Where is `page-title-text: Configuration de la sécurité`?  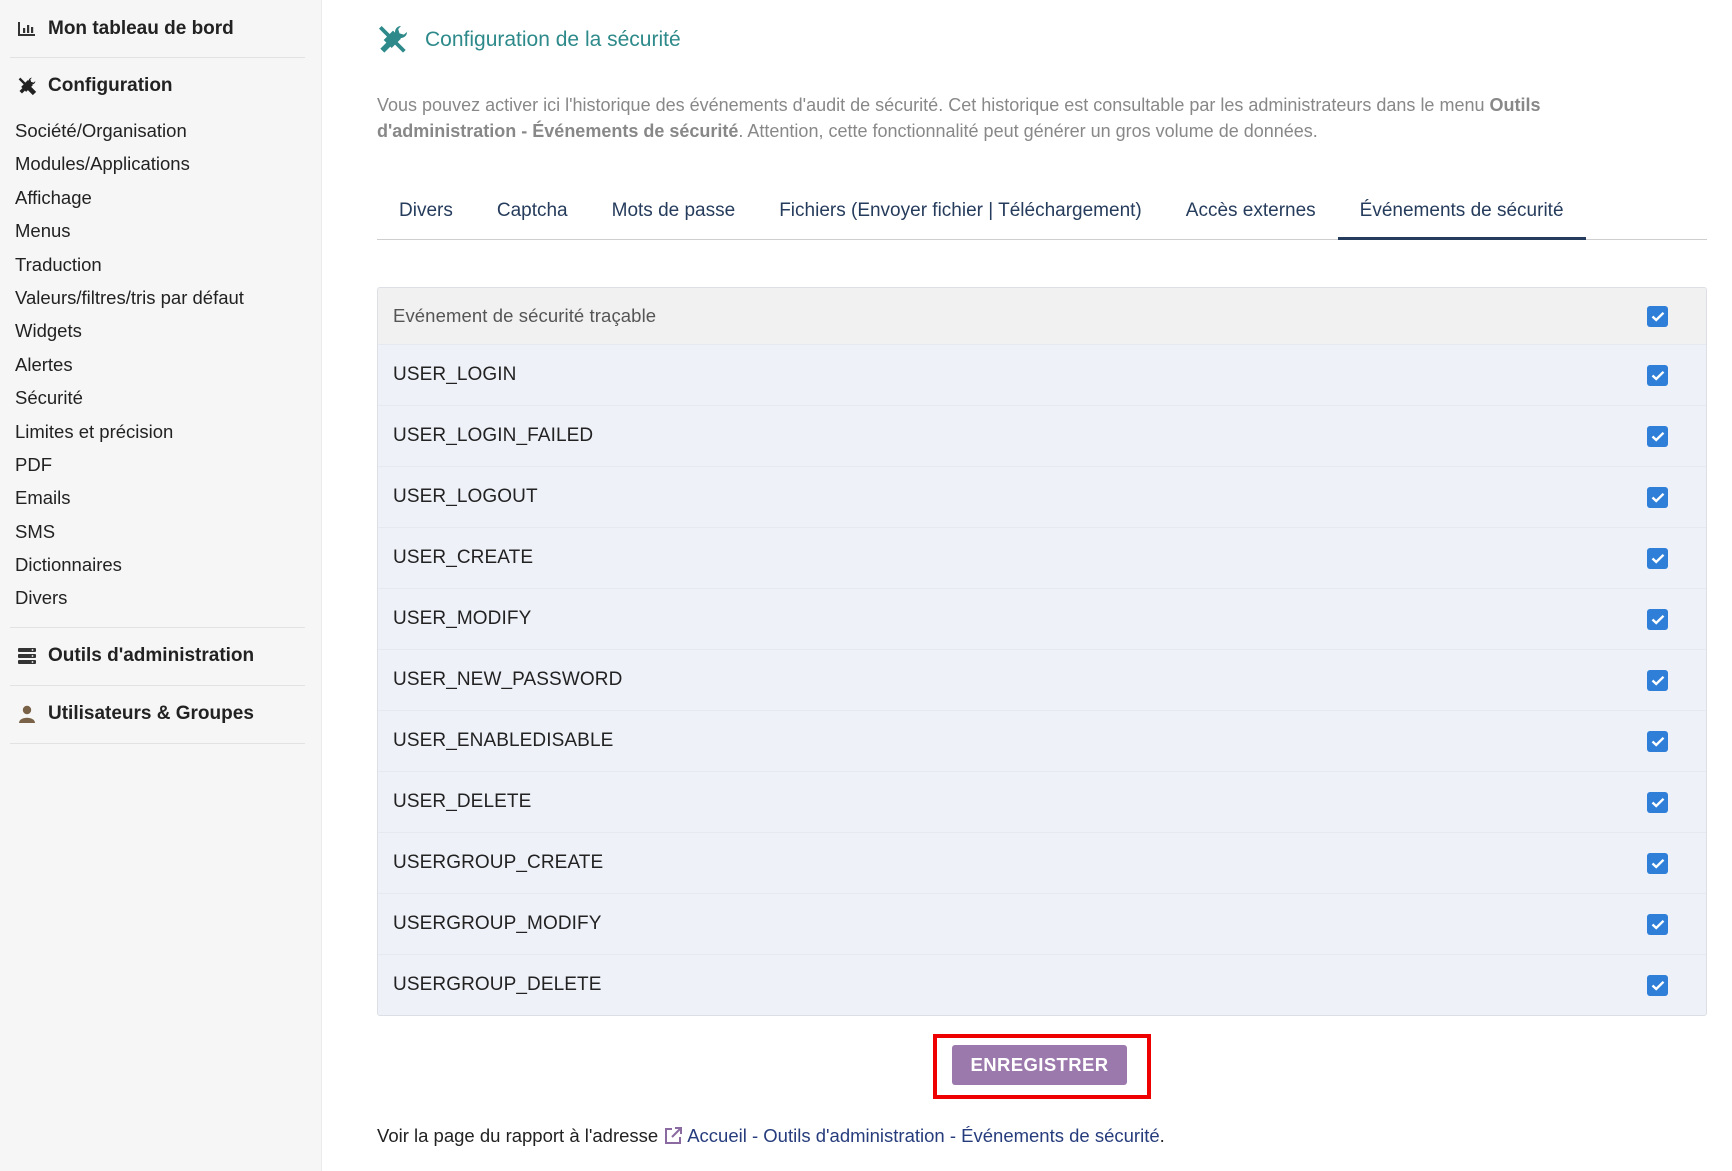 page-title-text: Configuration de la sécurité is located at coordinates (553, 39).